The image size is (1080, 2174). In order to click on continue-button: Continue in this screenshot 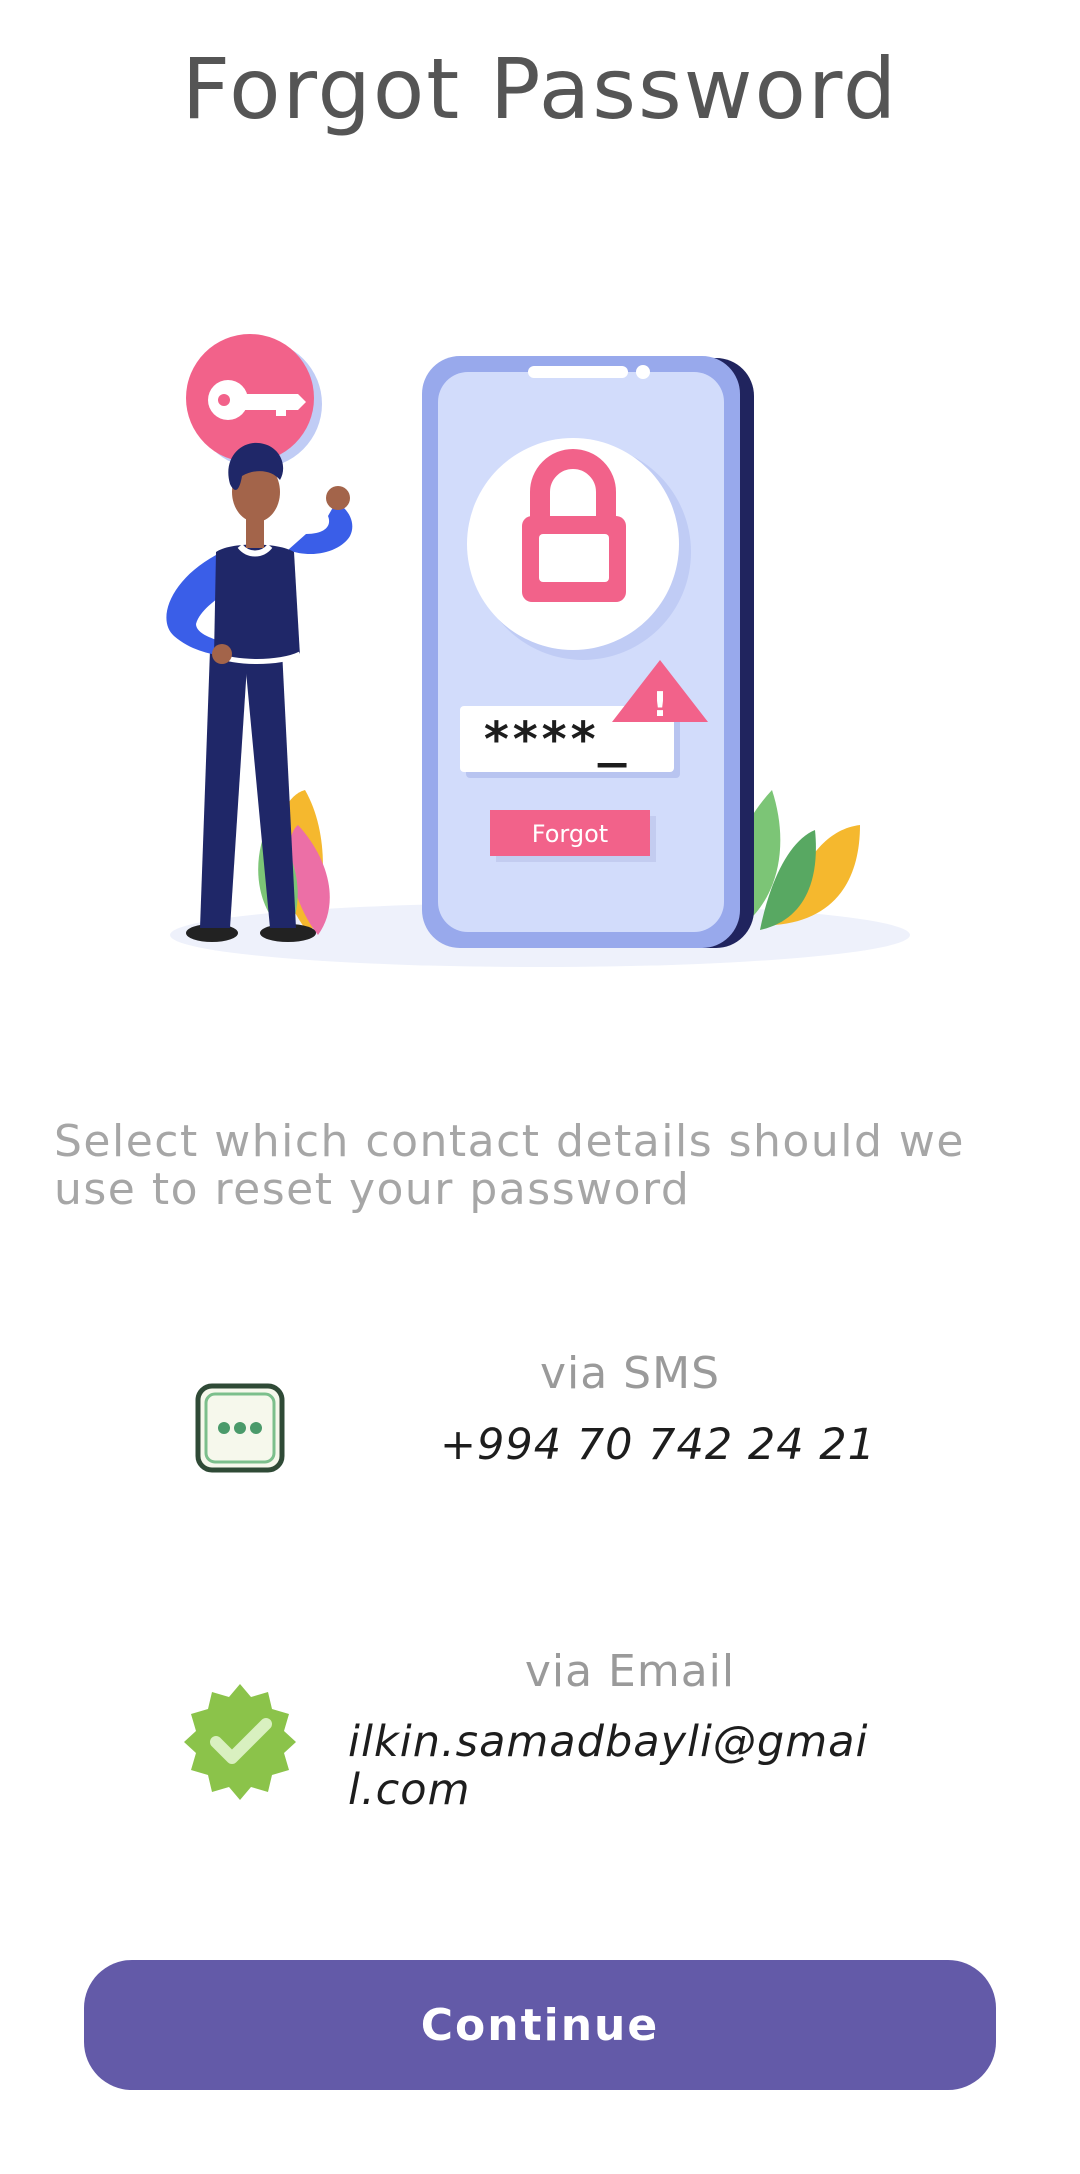, I will do `click(540, 2025)`.